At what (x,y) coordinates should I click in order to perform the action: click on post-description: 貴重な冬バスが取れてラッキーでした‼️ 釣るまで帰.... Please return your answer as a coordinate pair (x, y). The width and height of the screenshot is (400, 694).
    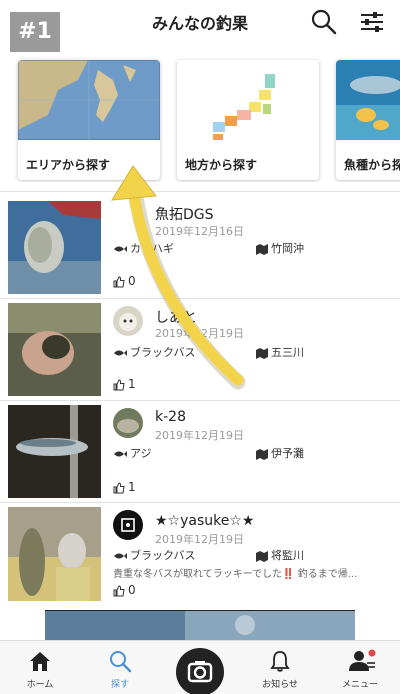
    Looking at the image, I should click on (235, 574).